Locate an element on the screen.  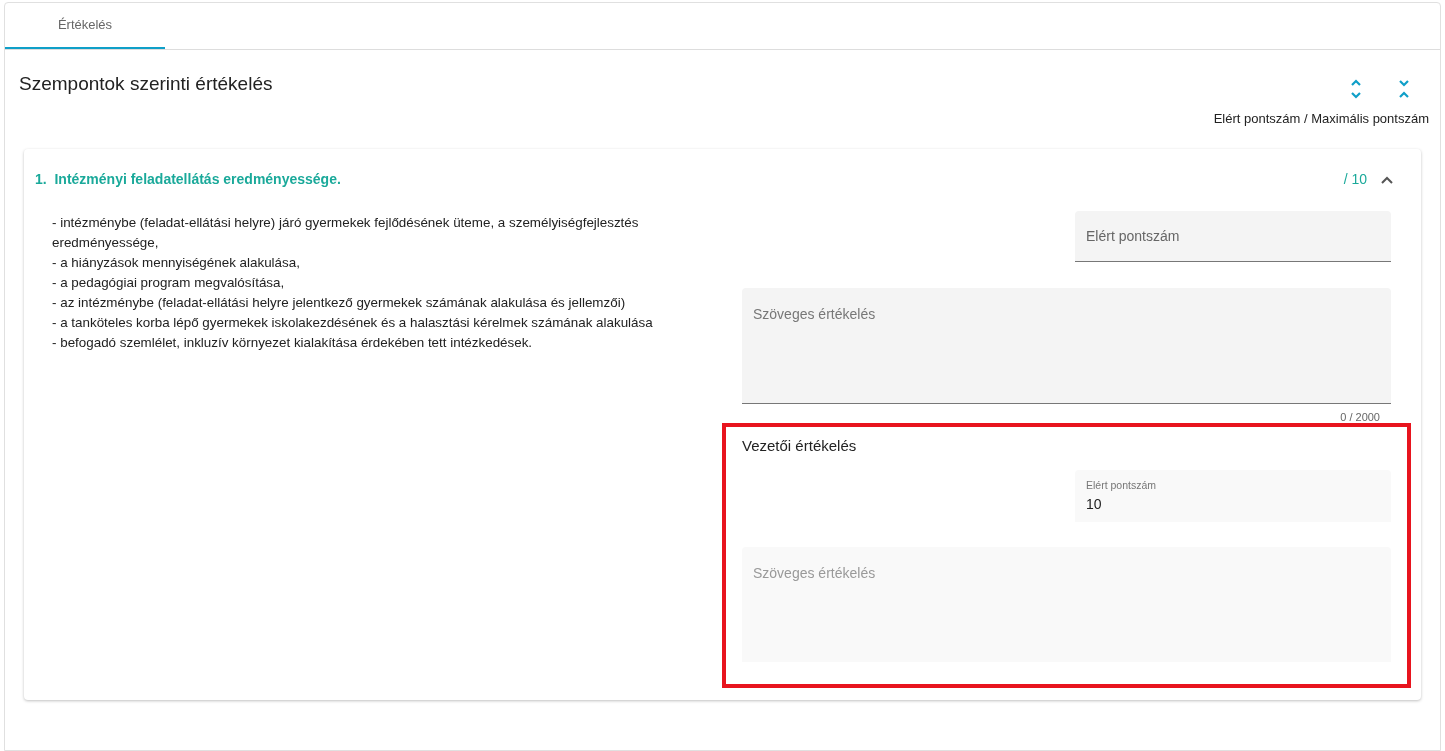
score-input-field: Elért pontszám is located at coordinates (1233, 236).